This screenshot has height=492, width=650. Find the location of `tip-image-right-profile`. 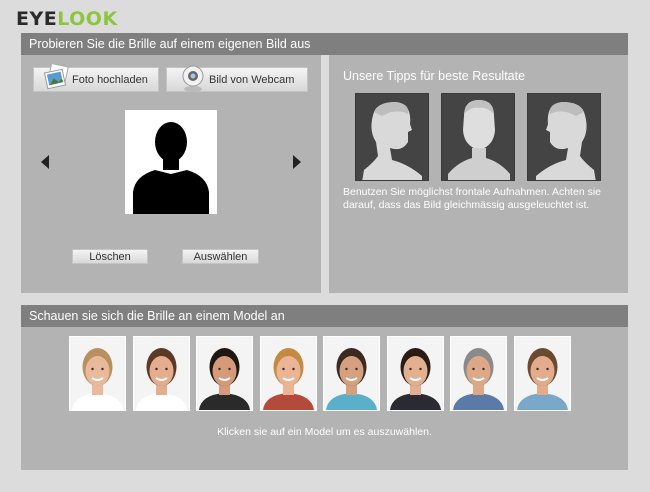

tip-image-right-profile is located at coordinates (564, 137).